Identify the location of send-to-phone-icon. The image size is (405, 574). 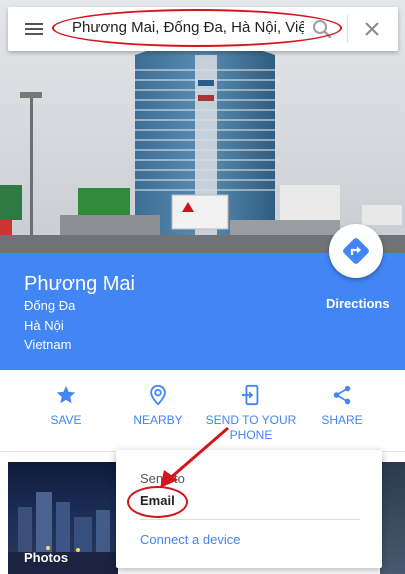
(250, 395).